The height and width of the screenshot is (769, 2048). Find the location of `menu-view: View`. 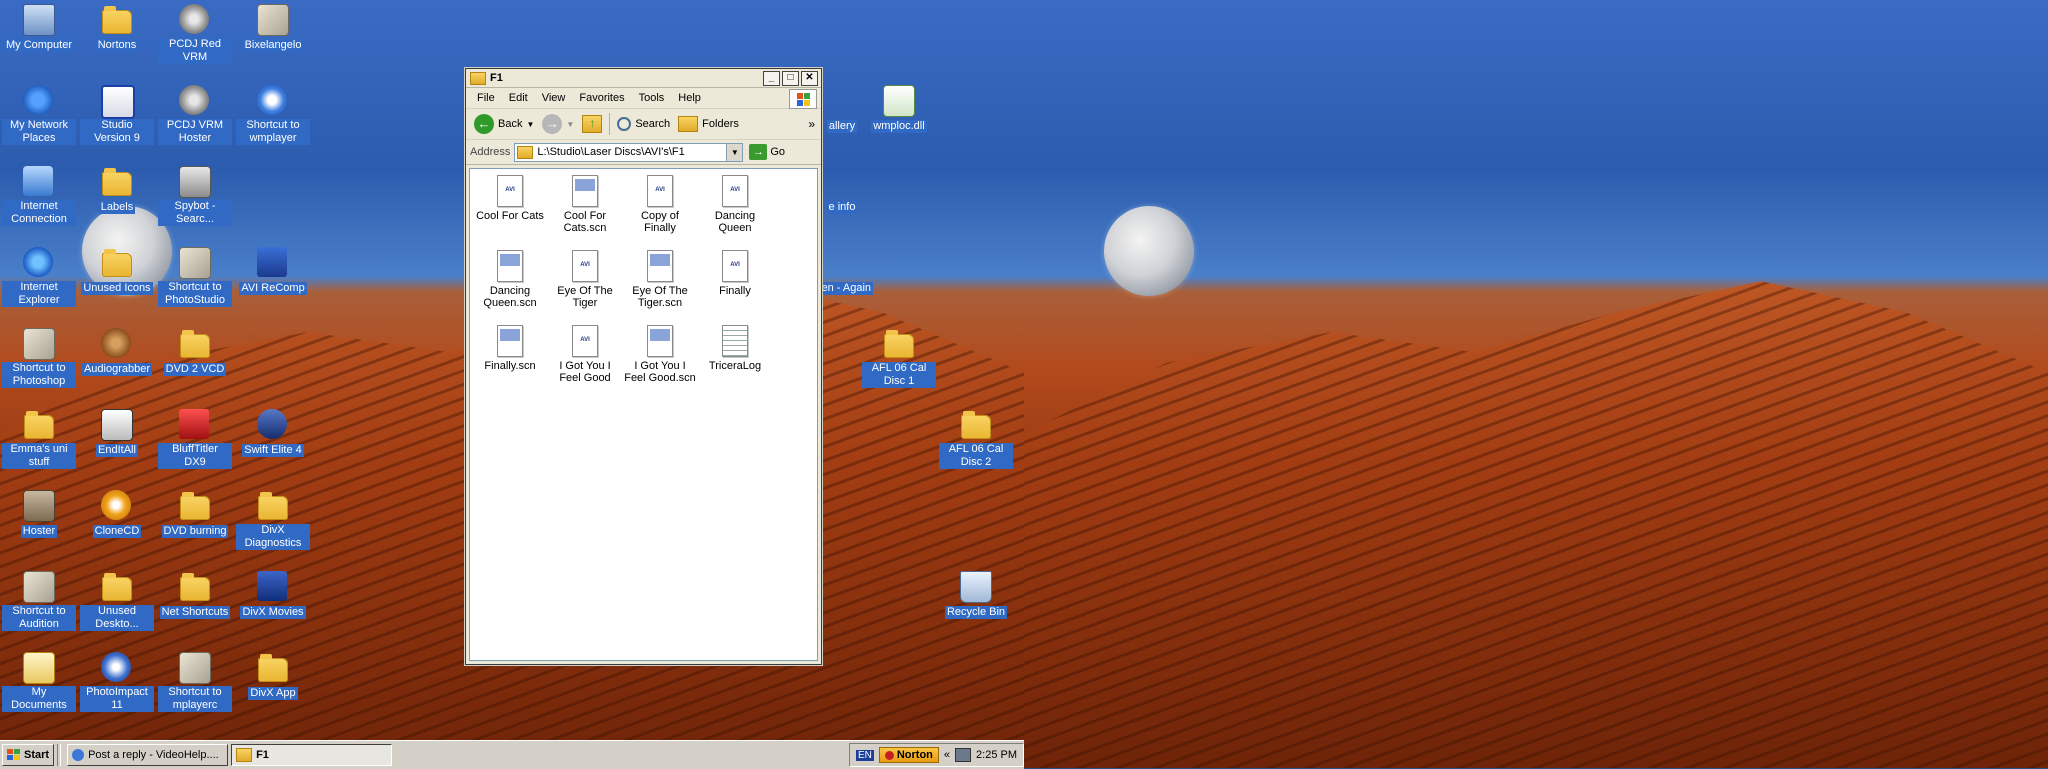

menu-view: View is located at coordinates (554, 98).